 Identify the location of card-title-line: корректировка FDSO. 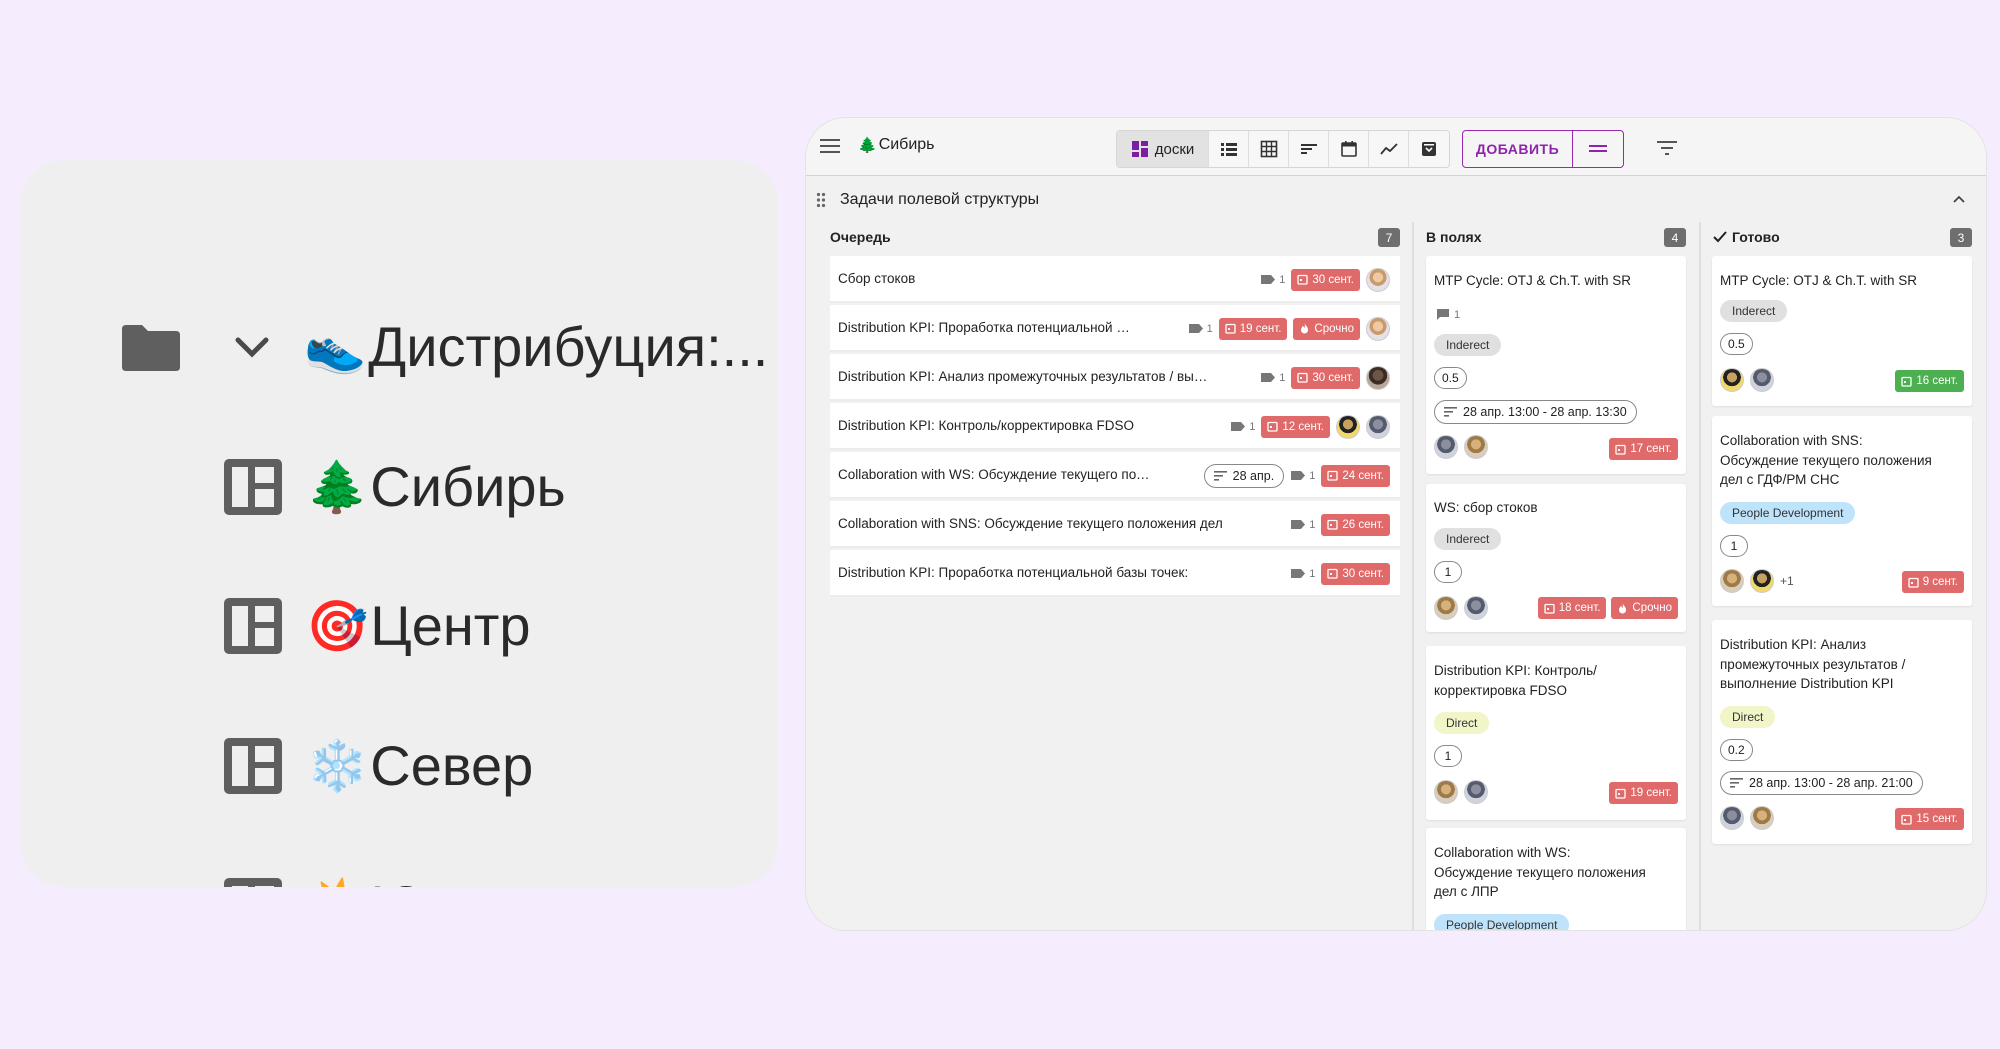
(1501, 690).